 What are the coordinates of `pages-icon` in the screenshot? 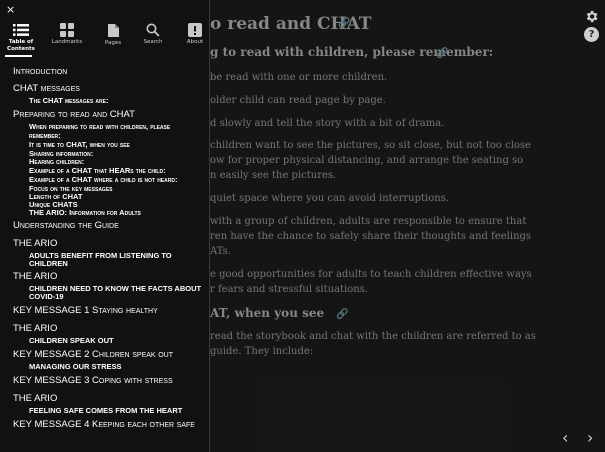 It's located at (113, 30).